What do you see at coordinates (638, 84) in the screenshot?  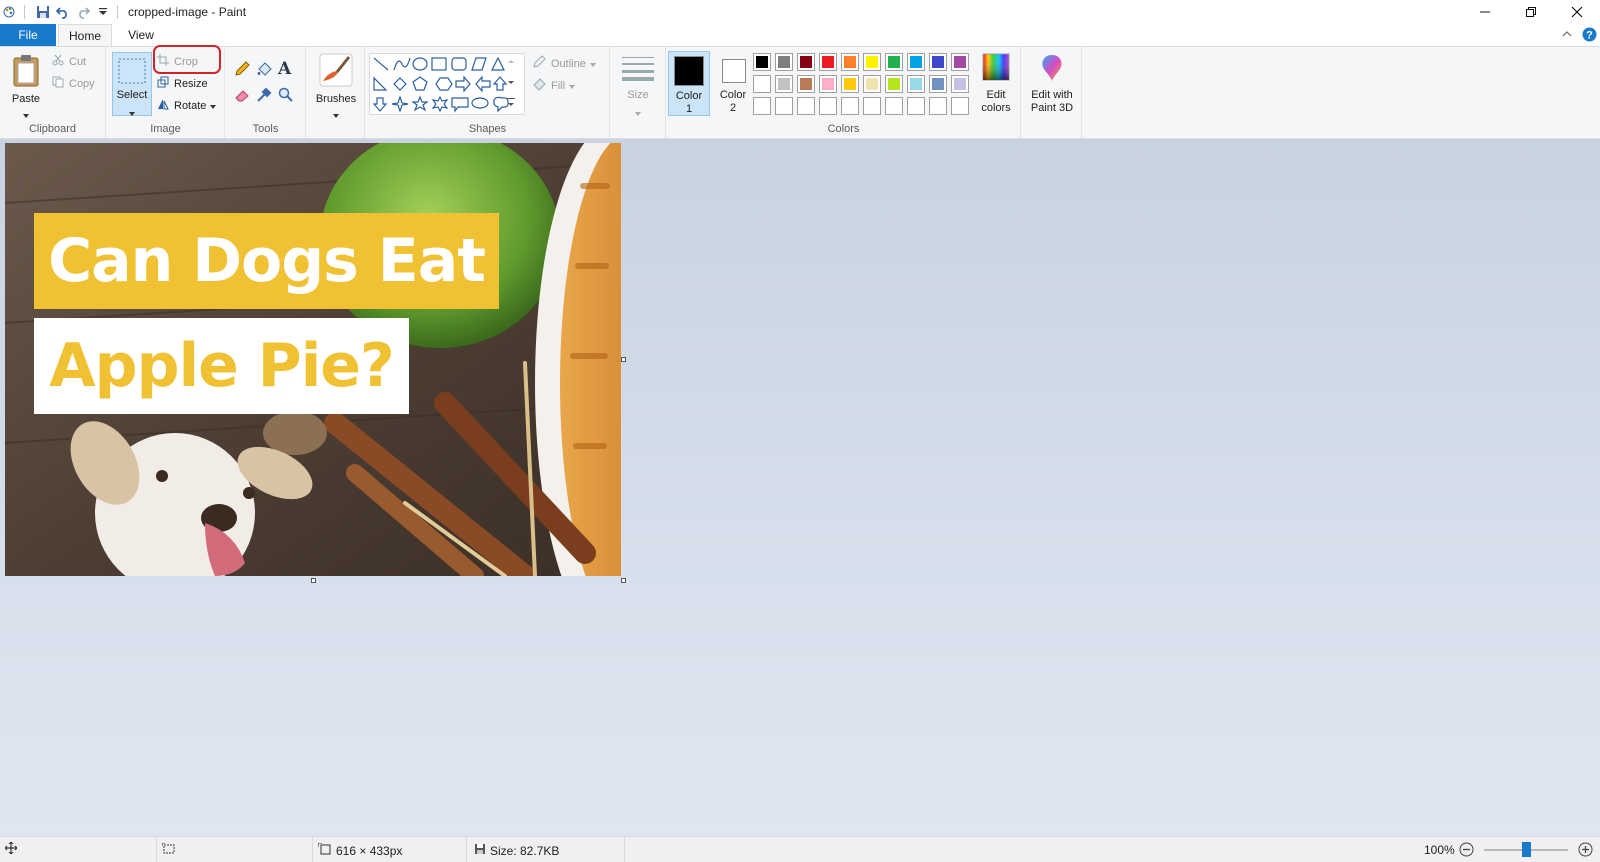 I see `size-button: Size` at bounding box center [638, 84].